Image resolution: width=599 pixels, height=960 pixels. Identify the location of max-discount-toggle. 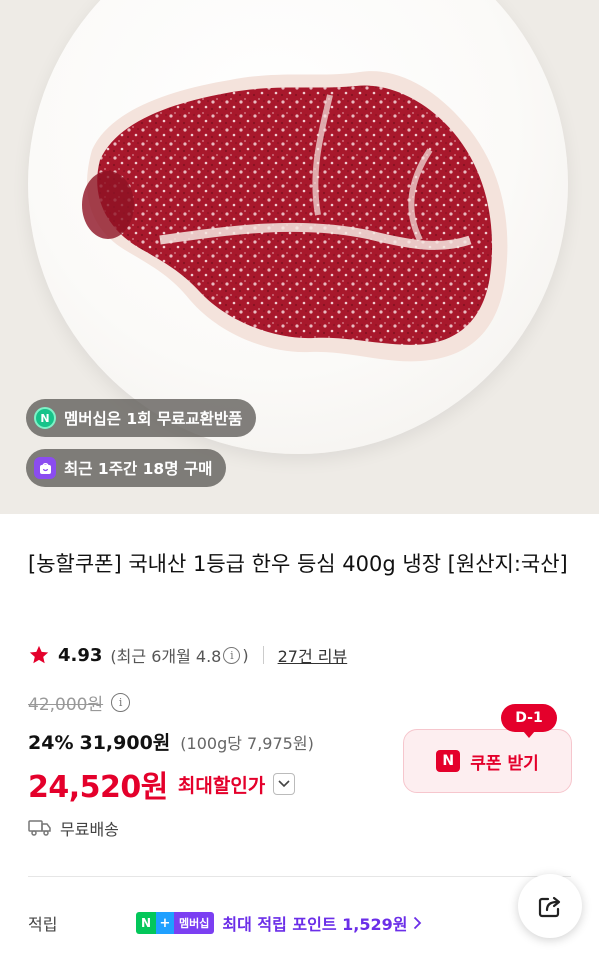
(284, 784).